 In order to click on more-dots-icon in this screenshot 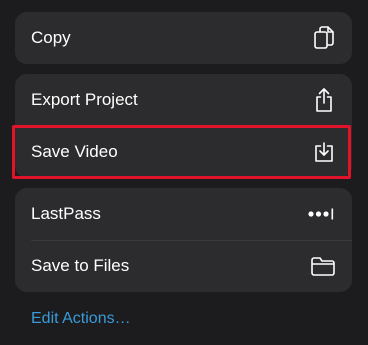, I will do `click(321, 214)`.